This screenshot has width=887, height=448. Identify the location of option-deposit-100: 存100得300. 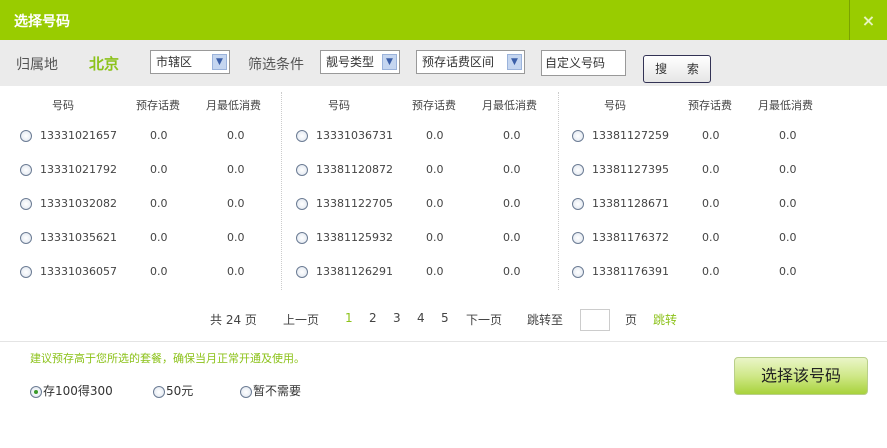
(71, 390).